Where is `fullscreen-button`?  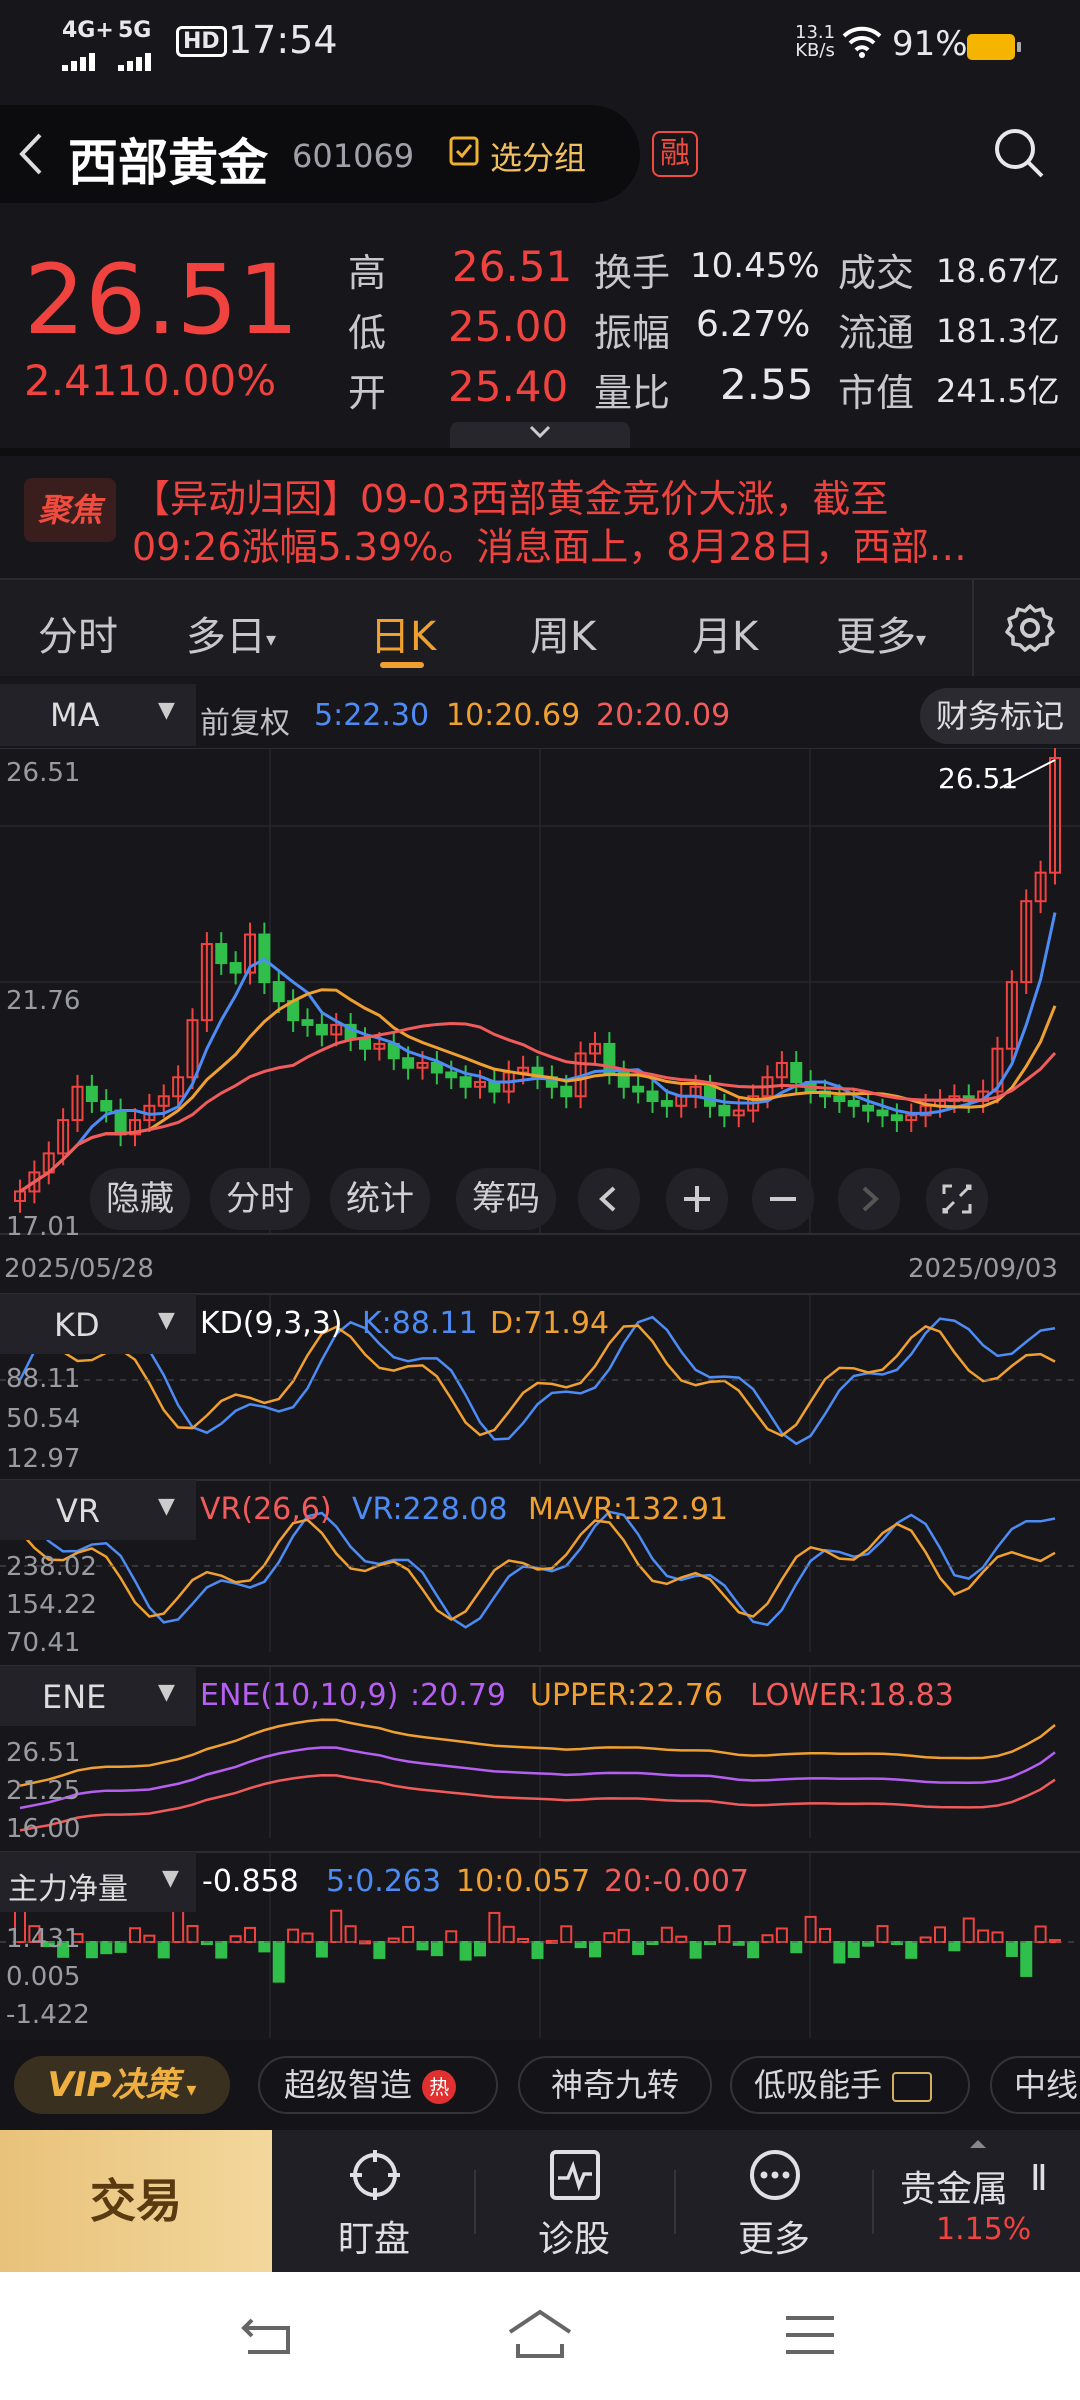 fullscreen-button is located at coordinates (957, 1199).